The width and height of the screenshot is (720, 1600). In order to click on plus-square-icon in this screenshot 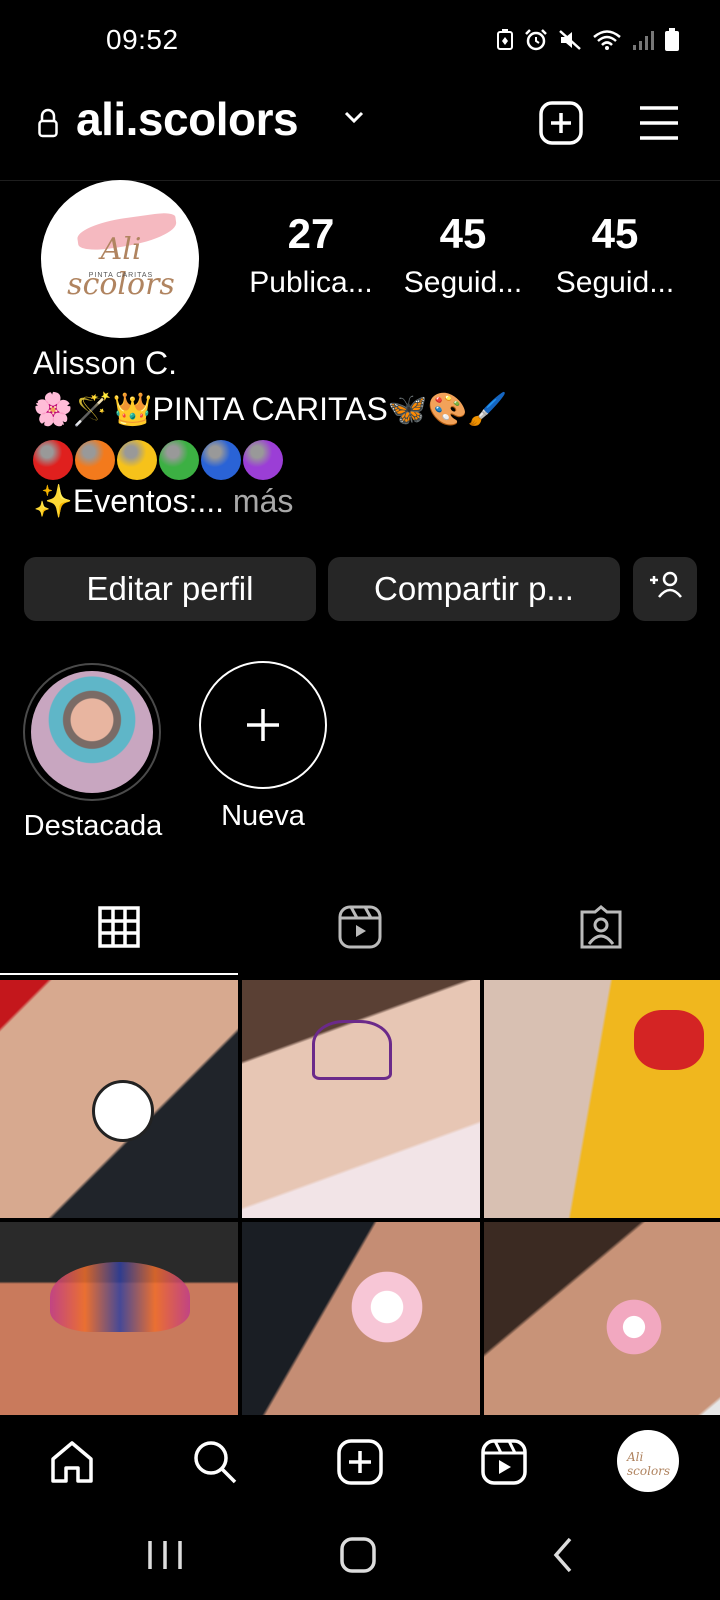, I will do `click(561, 125)`.